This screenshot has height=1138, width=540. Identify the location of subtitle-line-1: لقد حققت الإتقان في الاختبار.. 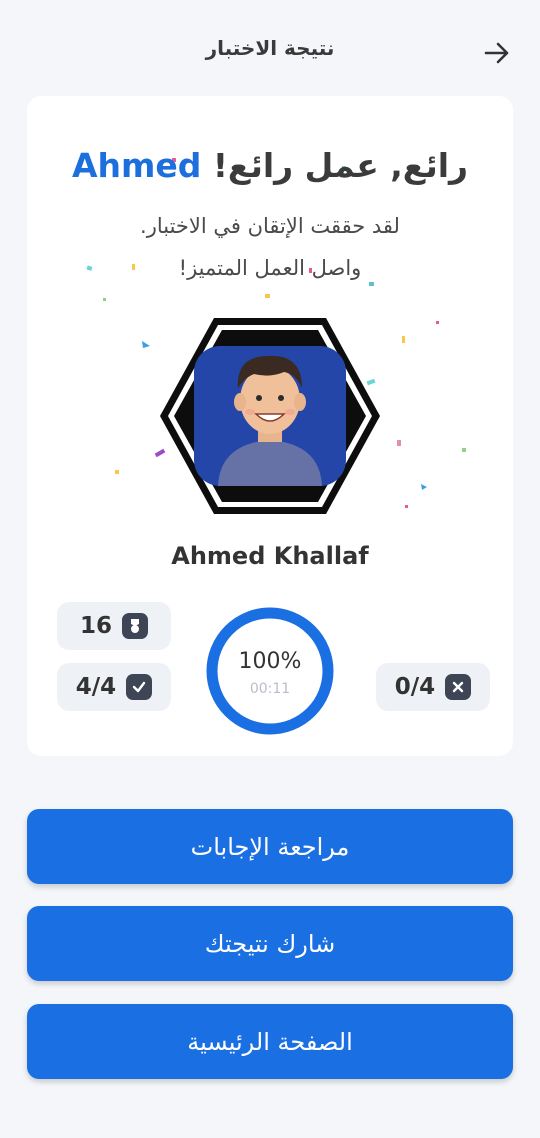
(270, 226).